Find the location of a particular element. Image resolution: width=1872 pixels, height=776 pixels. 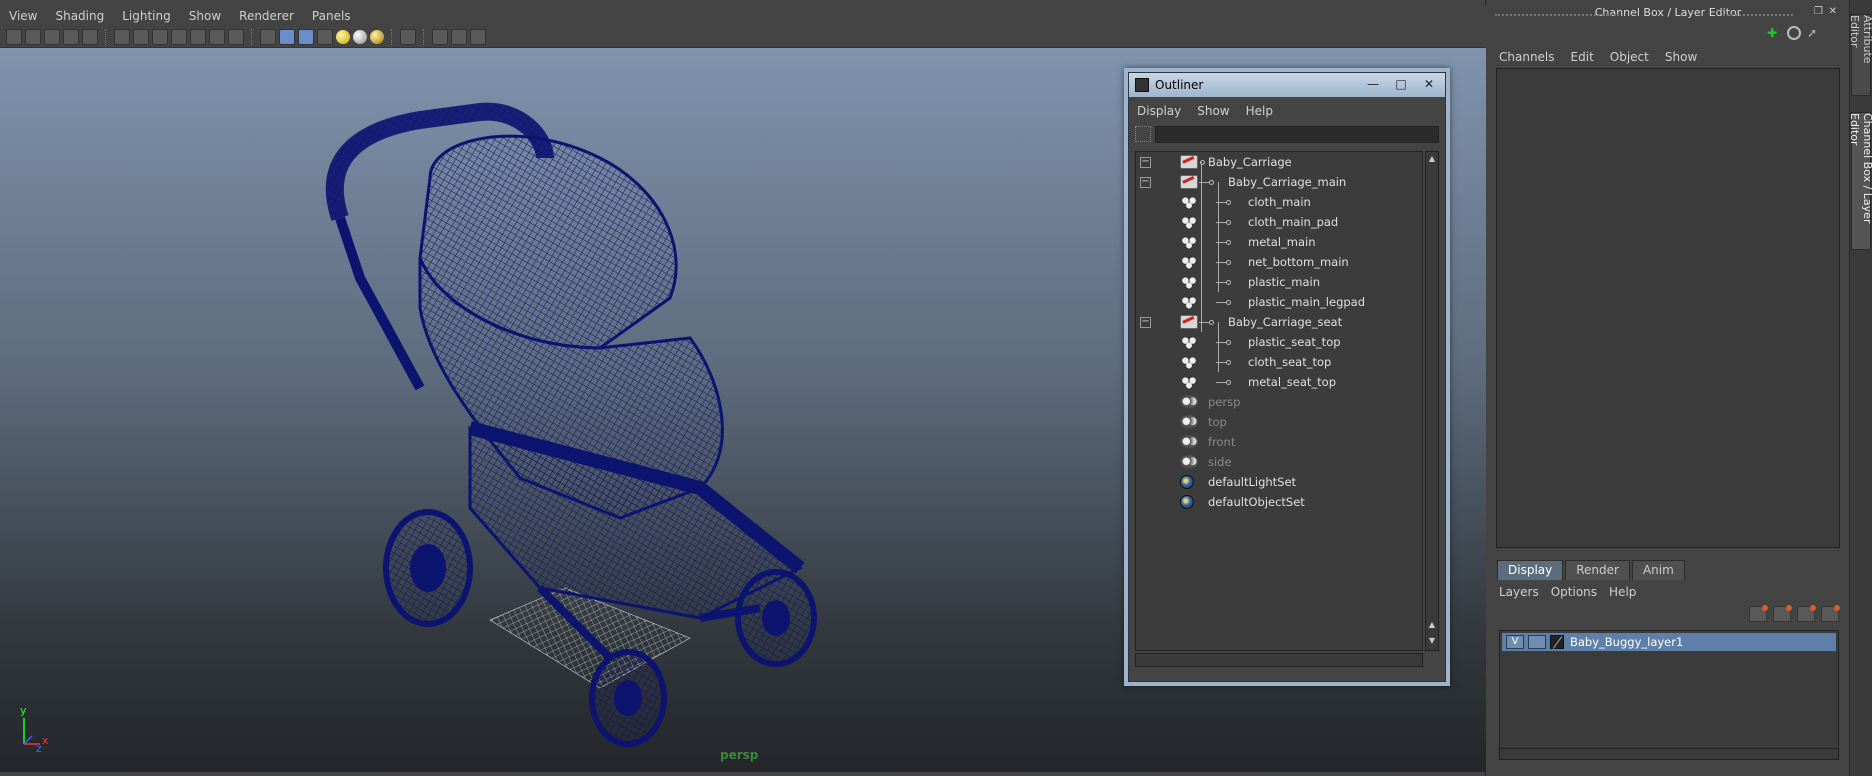

outliner-item: metal_main is located at coordinates (1279, 242).